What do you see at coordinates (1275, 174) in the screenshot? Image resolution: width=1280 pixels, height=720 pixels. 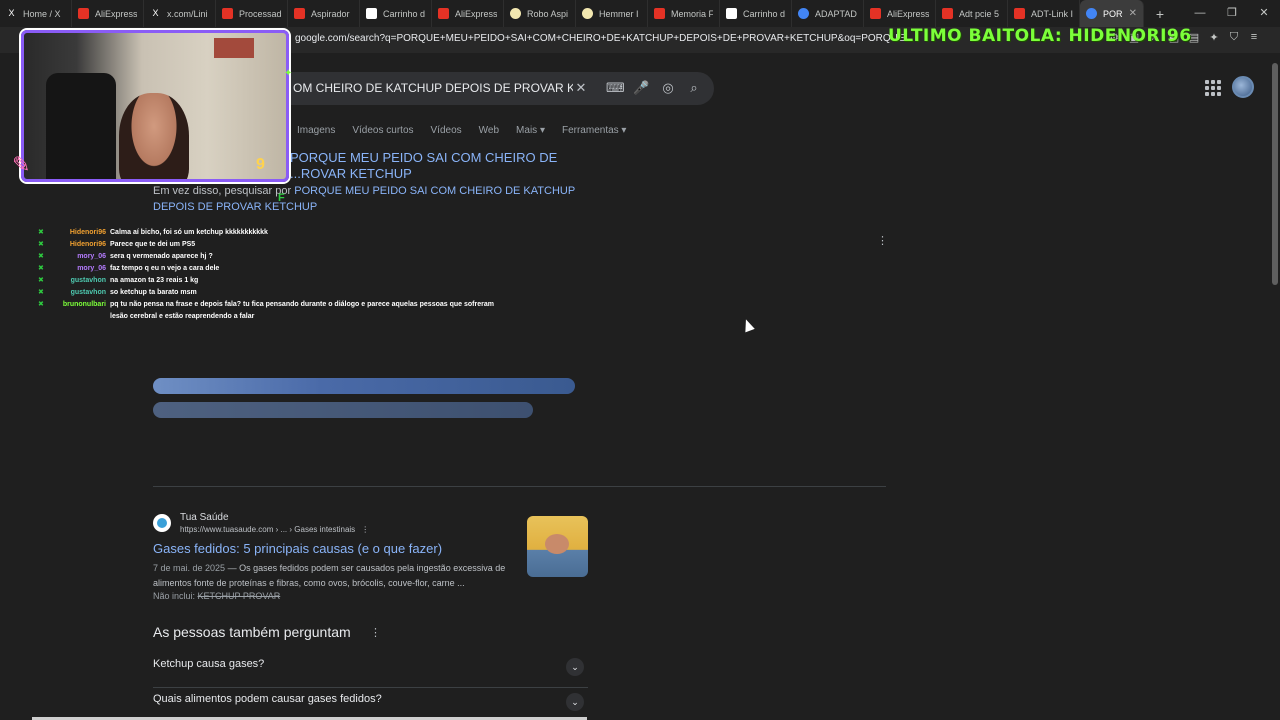 I see `scrollbar-thumb` at bounding box center [1275, 174].